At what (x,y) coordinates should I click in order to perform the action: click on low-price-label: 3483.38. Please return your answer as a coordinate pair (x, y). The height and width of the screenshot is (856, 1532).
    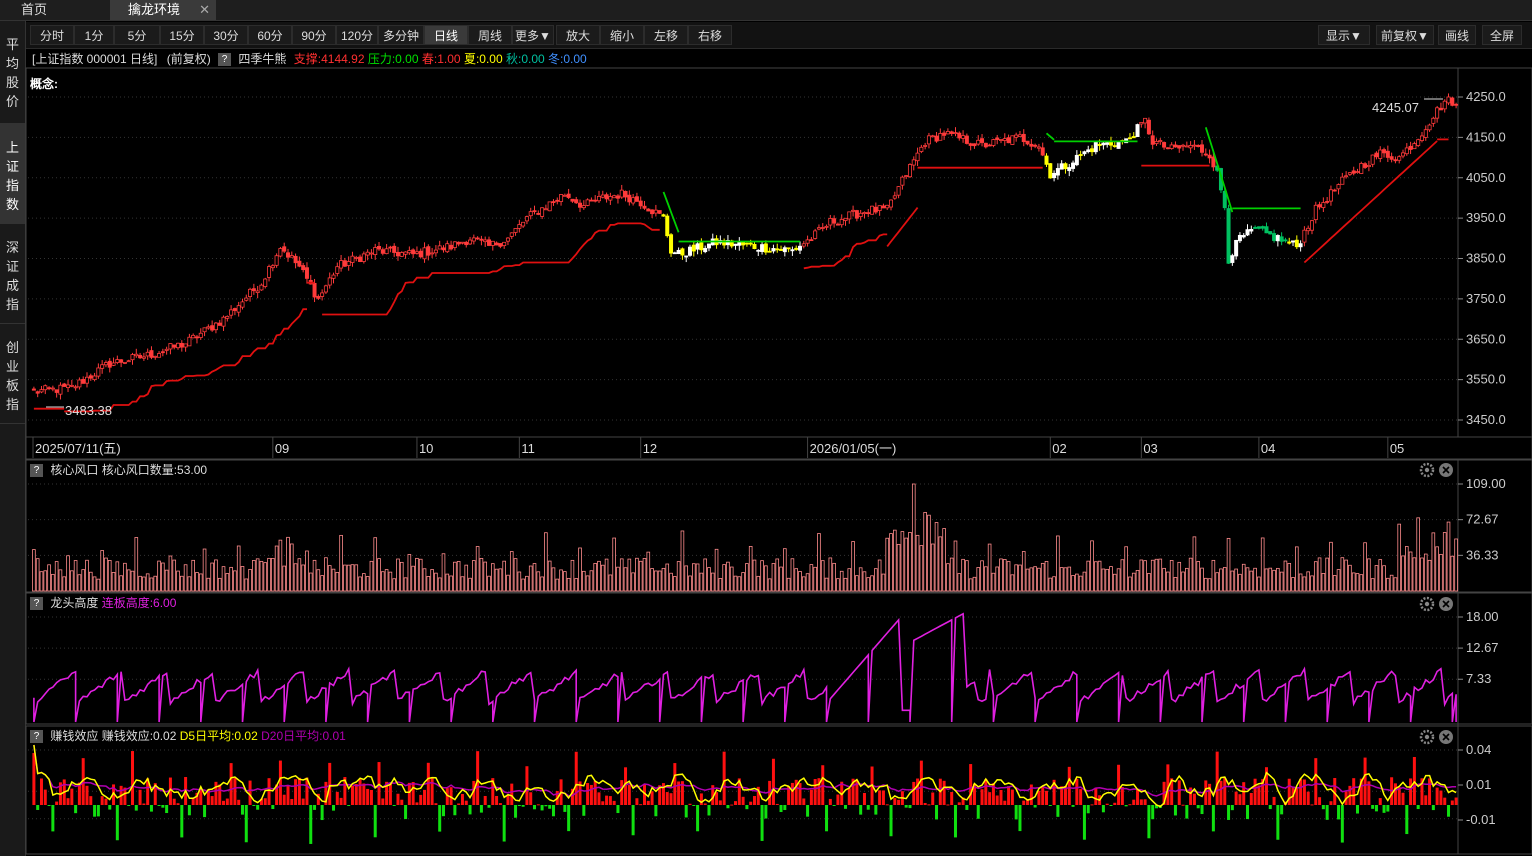
    Looking at the image, I should click on (88, 410).